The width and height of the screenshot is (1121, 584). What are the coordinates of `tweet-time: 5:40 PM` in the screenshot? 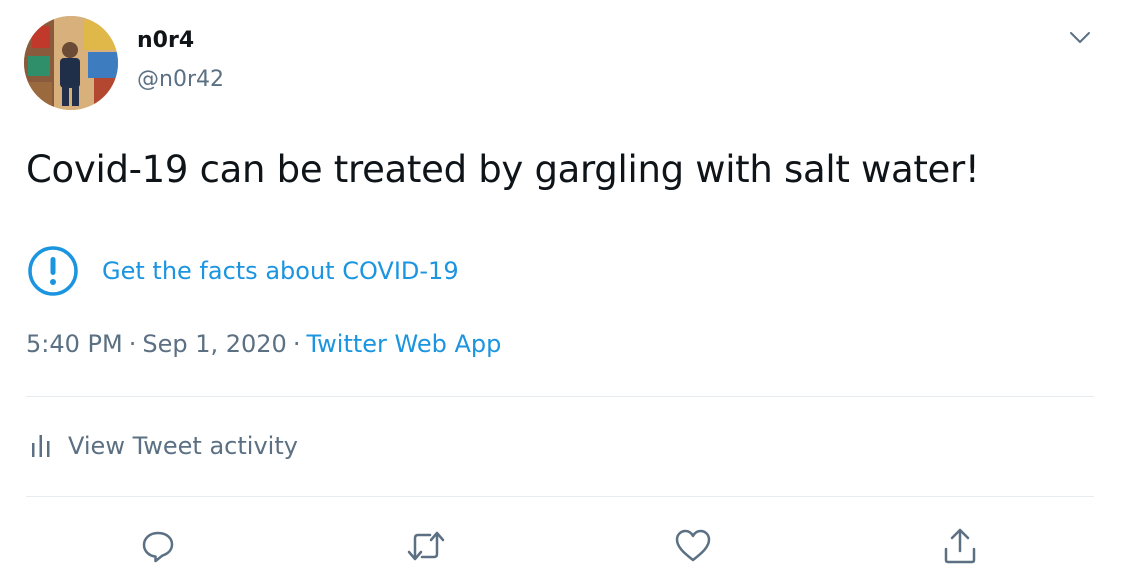 It's located at (74, 344).